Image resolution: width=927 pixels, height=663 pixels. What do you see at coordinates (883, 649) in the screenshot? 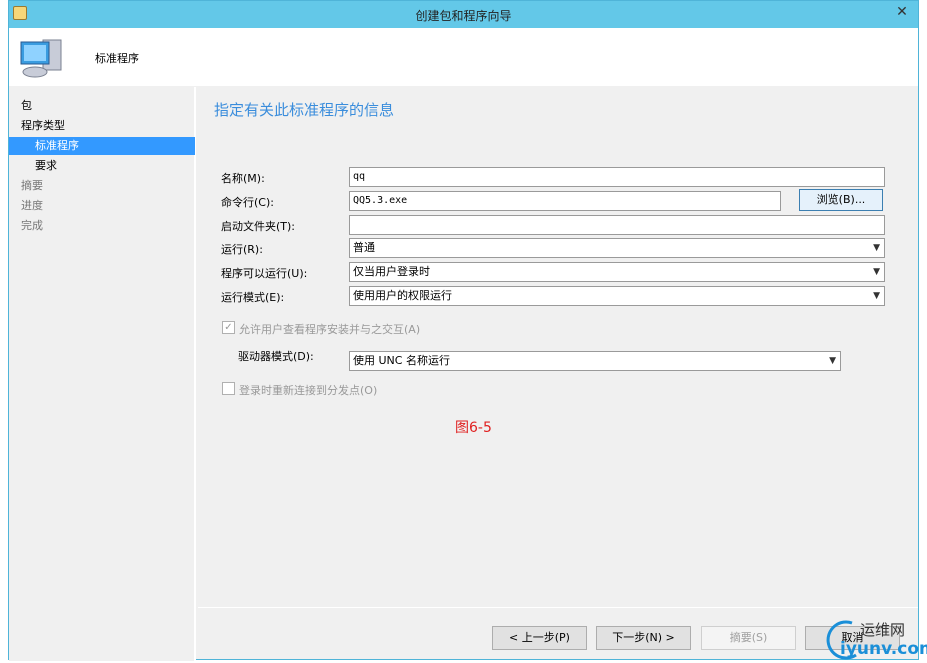
I see `watermark-url: iyunv.com` at bounding box center [883, 649].